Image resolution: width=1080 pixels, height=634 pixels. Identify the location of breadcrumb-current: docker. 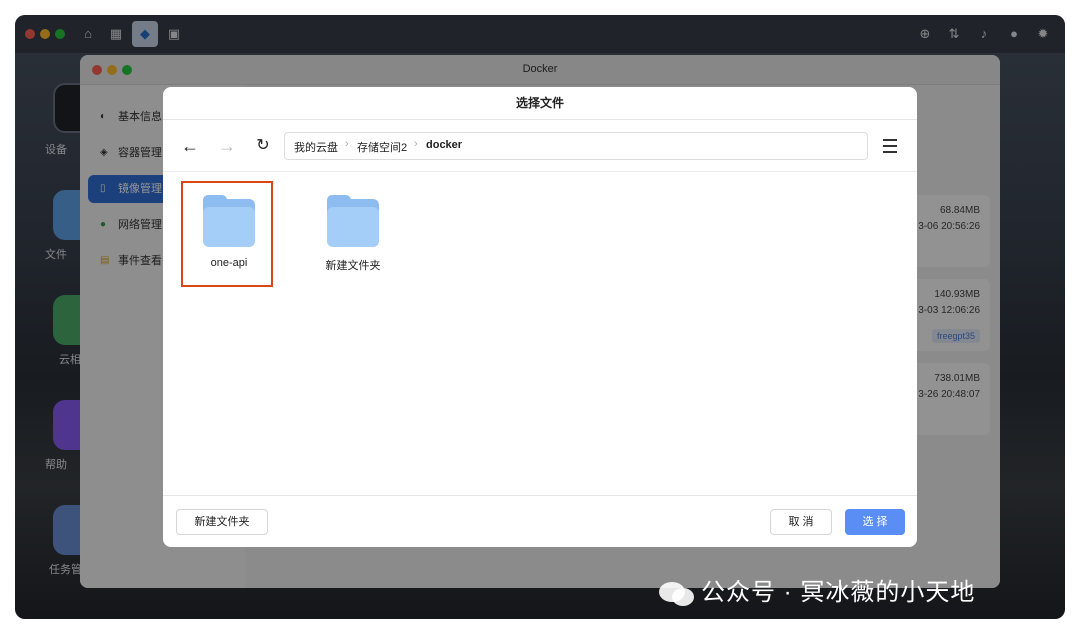
(444, 145).